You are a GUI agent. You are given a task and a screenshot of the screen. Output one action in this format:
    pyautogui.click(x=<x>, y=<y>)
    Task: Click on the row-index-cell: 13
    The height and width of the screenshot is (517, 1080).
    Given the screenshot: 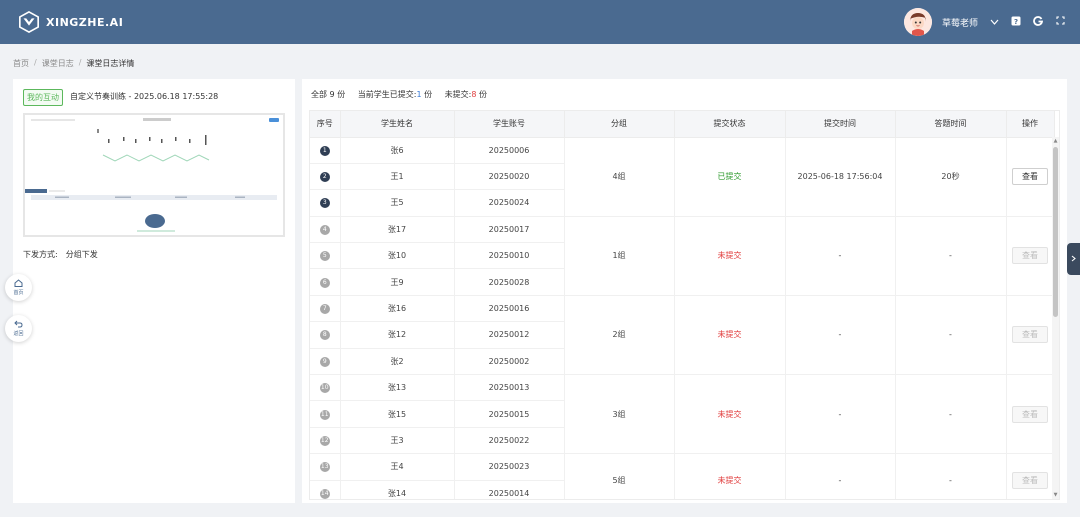 What is the action you would take?
    pyautogui.click(x=325, y=467)
    